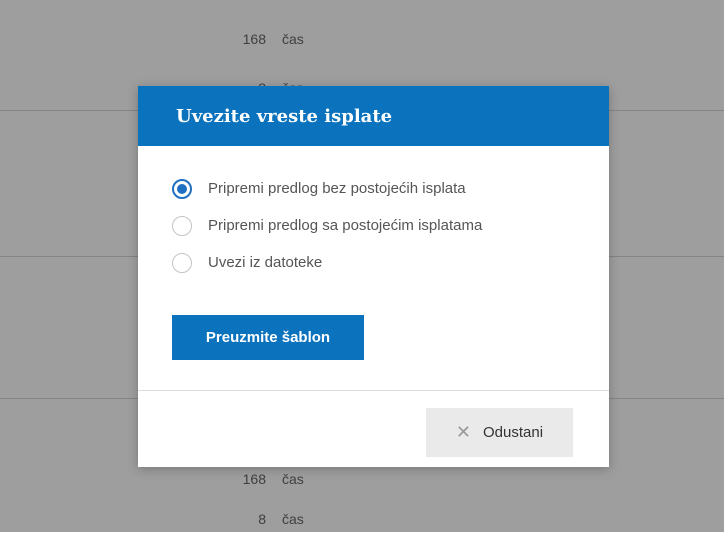 The height and width of the screenshot is (535, 724). Describe the element at coordinates (182, 188) in the screenshot. I see `radio-button-checked` at that location.